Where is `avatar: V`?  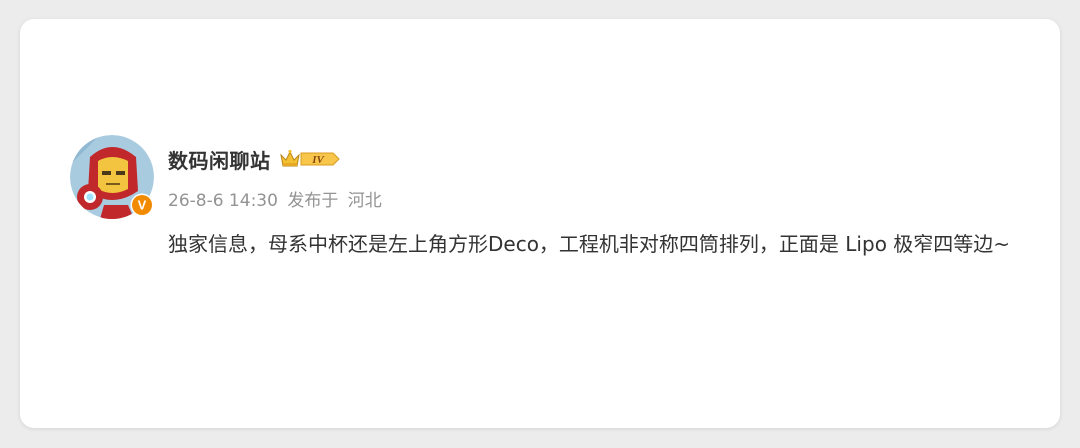
avatar: V is located at coordinates (112, 177).